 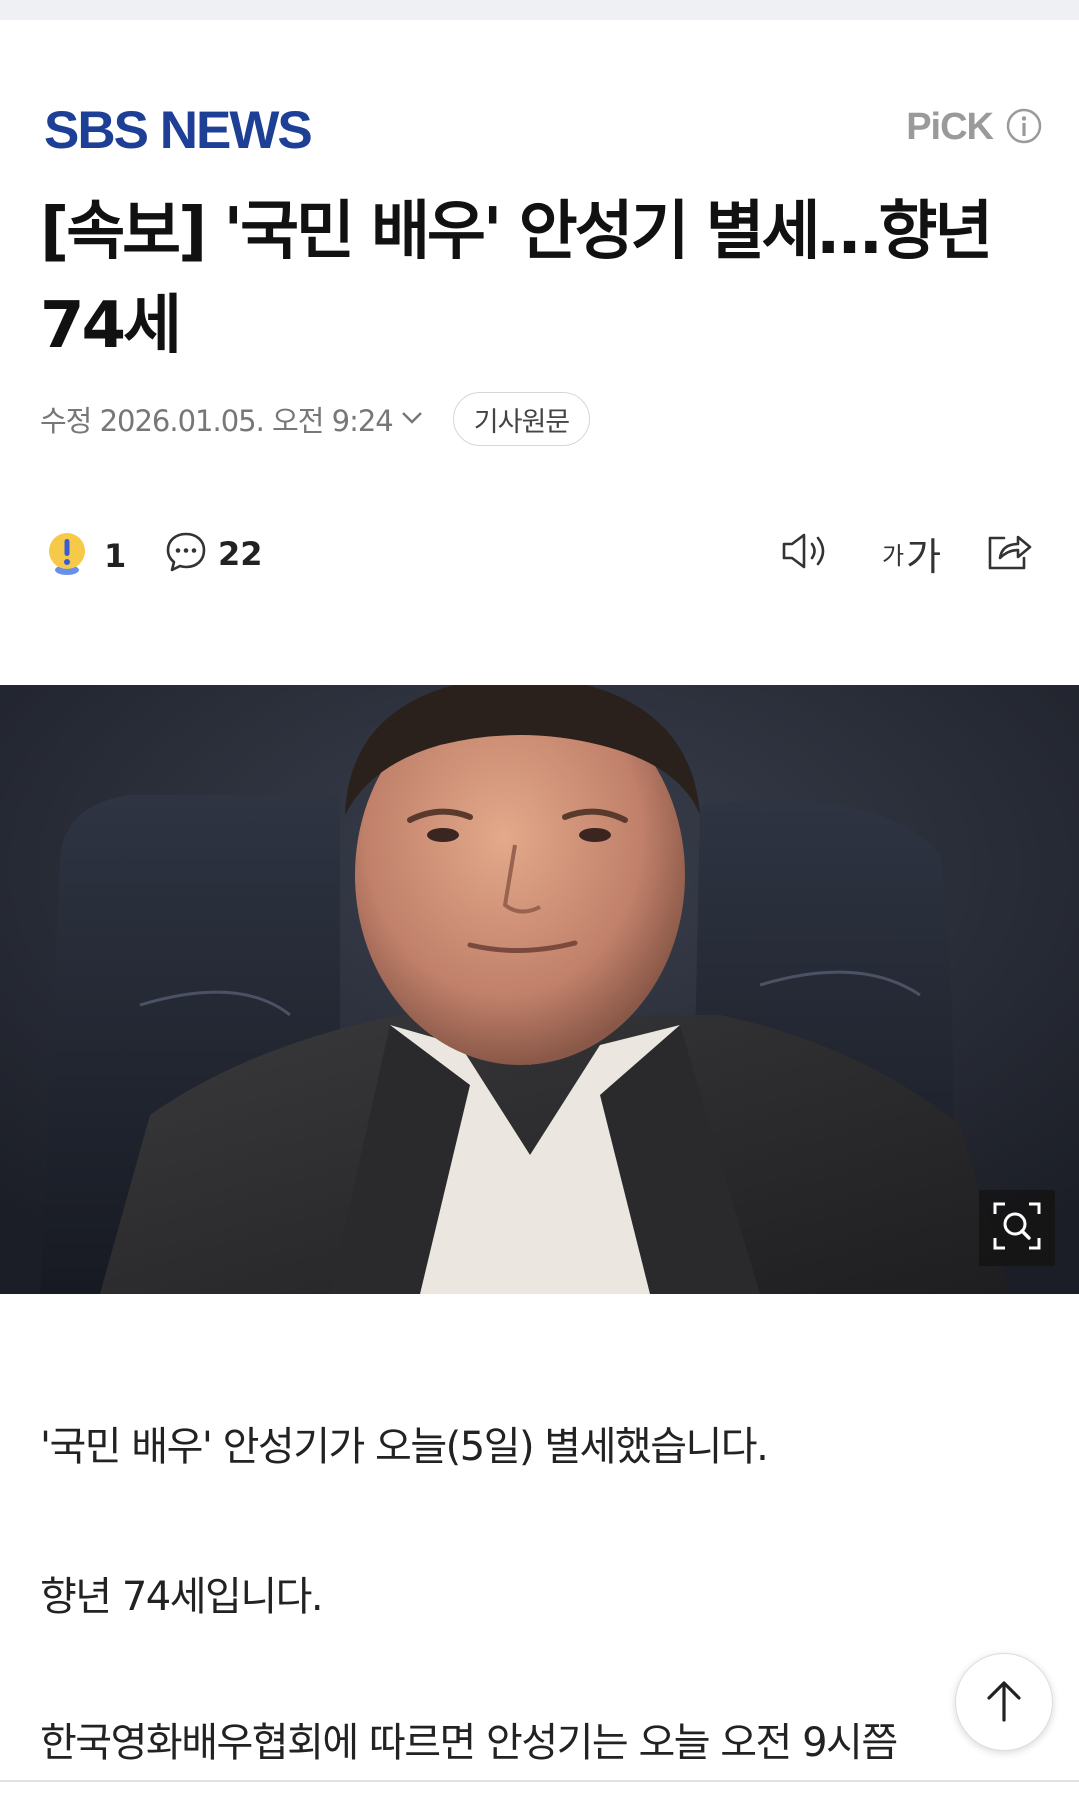 I want to click on font-size-button: 가 가, so click(x=912, y=553).